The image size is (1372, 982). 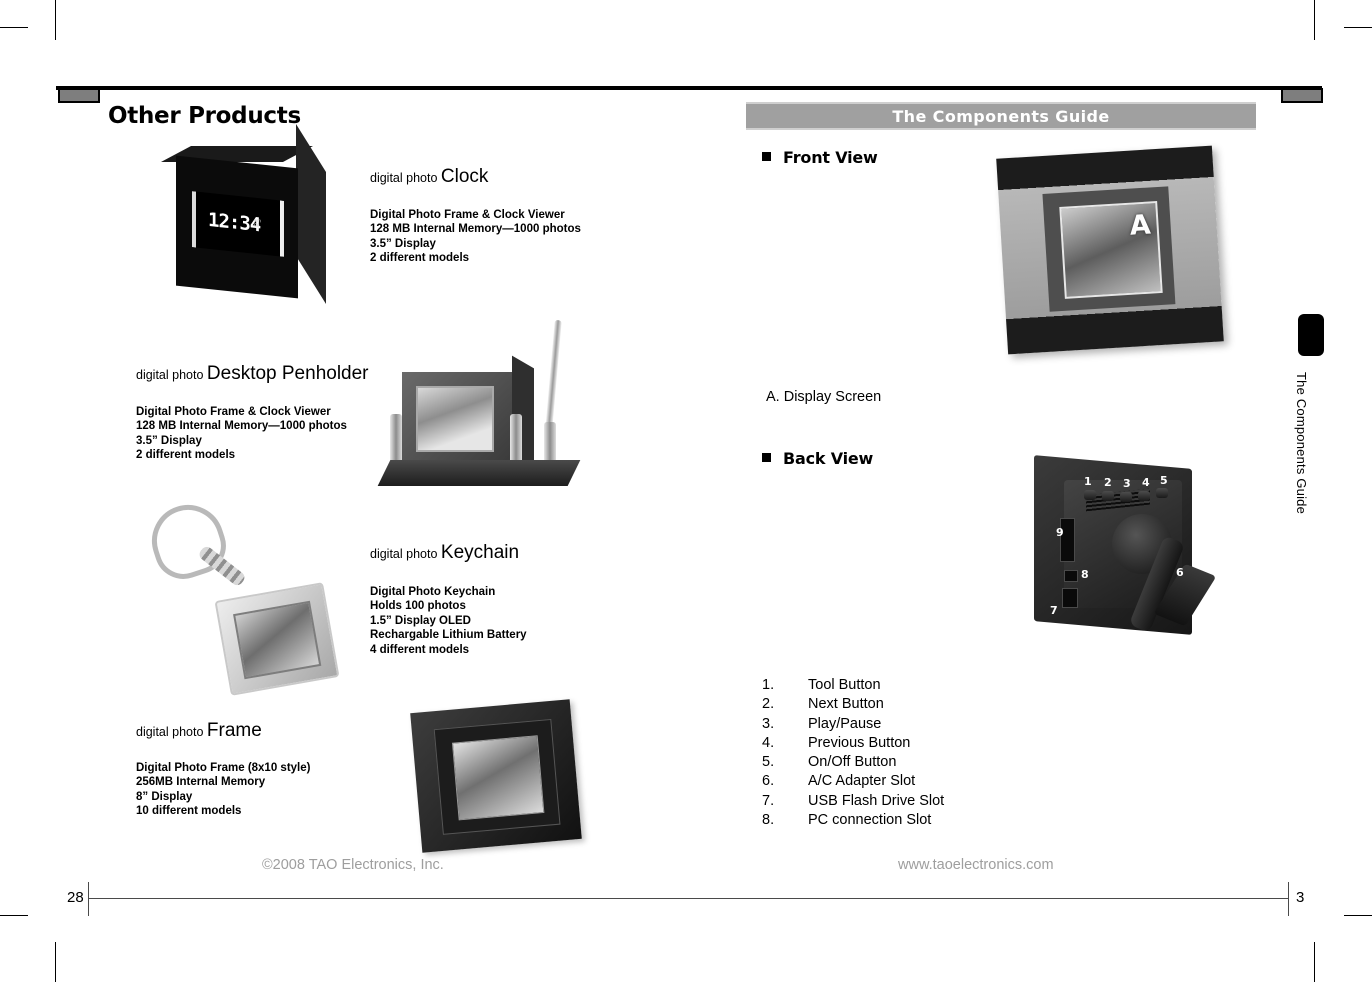 What do you see at coordinates (768, 820) in the screenshot?
I see `legend-number: 8.` at bounding box center [768, 820].